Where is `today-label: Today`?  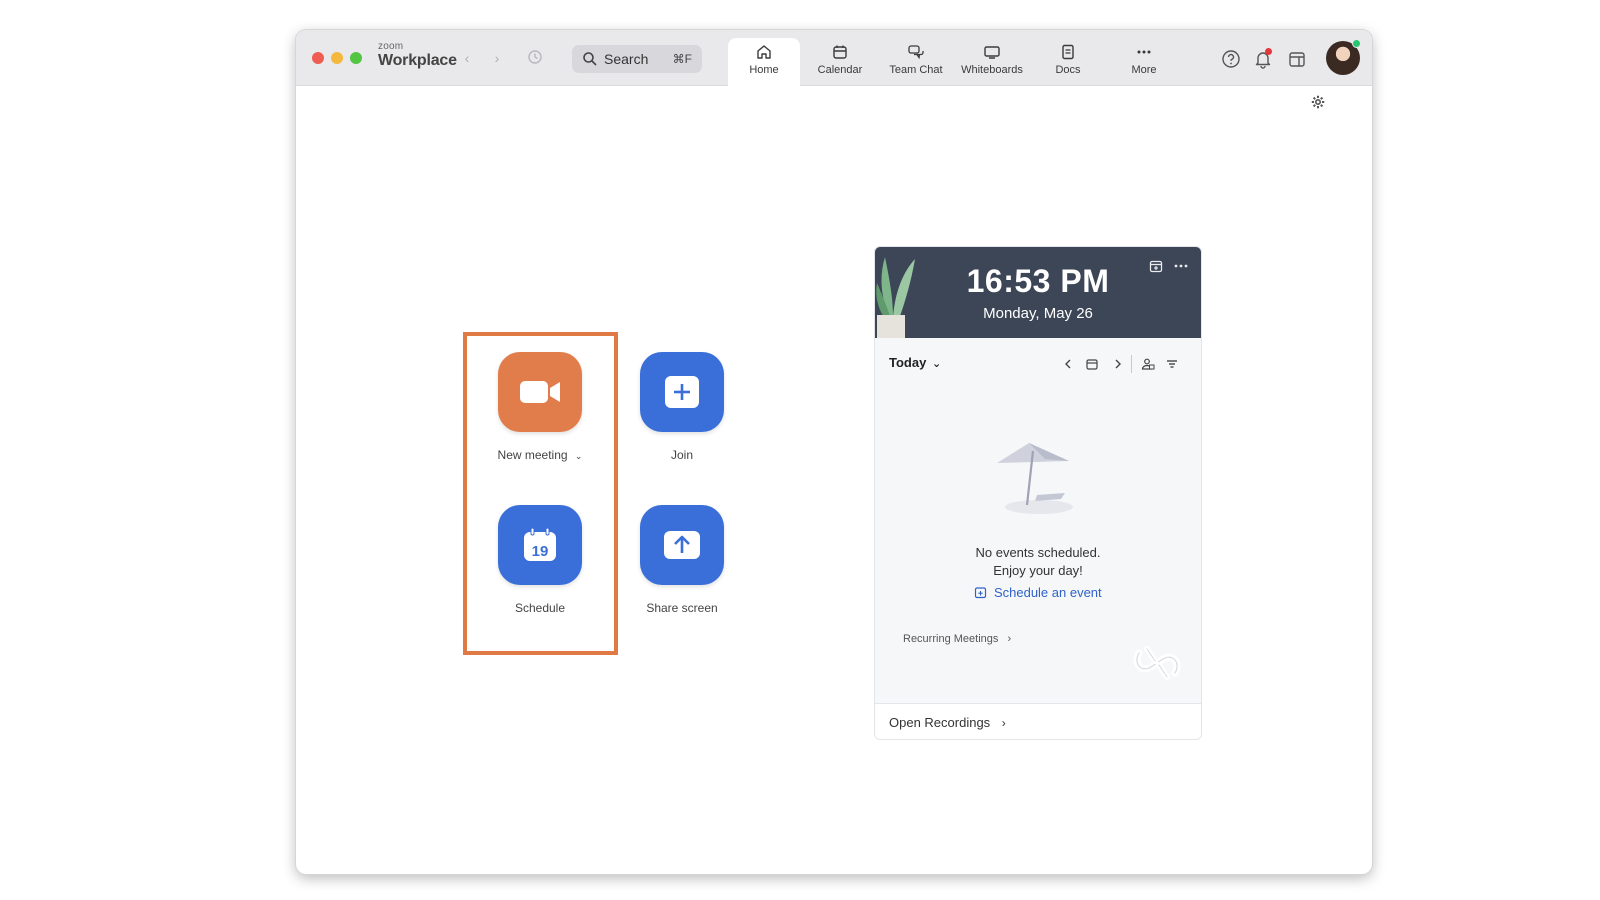 today-label: Today is located at coordinates (908, 362).